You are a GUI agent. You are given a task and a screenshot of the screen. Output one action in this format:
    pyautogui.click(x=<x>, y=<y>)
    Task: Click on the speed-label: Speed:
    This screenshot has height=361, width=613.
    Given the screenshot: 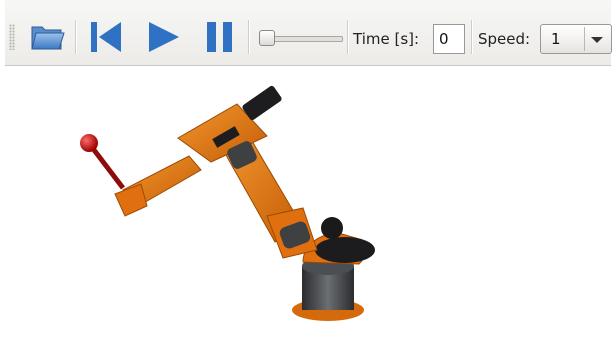 What is the action you would take?
    pyautogui.click(x=504, y=39)
    